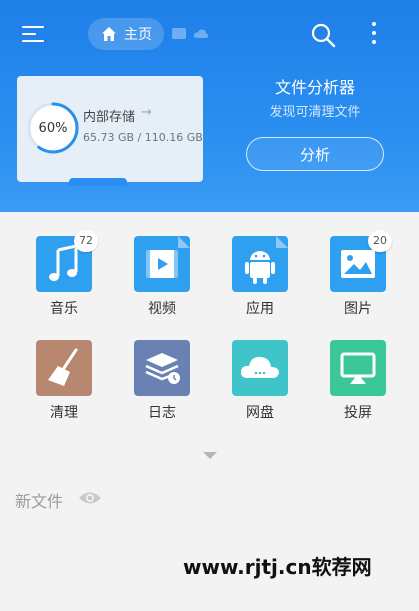 The height and width of the screenshot is (611, 419). Describe the element at coordinates (277, 567) in the screenshot. I see `watermark-text: www.rjtj.cn软荐网` at that location.